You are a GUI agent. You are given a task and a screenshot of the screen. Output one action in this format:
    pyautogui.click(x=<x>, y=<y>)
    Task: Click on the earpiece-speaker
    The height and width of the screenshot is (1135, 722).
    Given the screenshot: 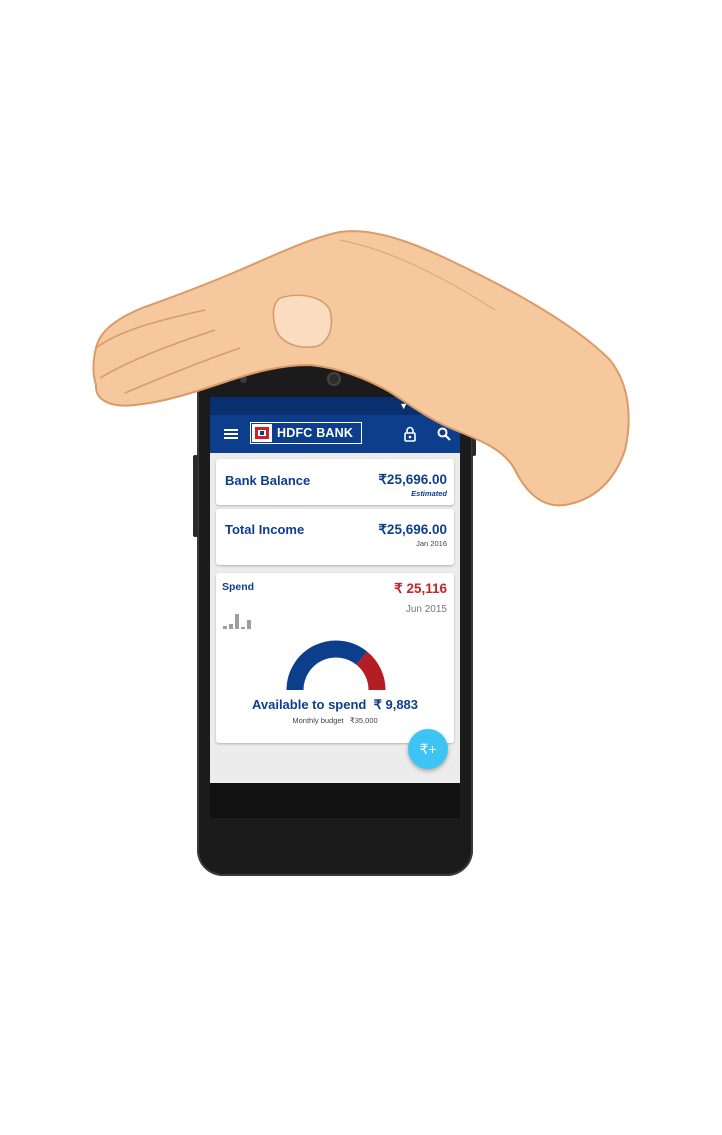 What is the action you would take?
    pyautogui.click(x=334, y=379)
    